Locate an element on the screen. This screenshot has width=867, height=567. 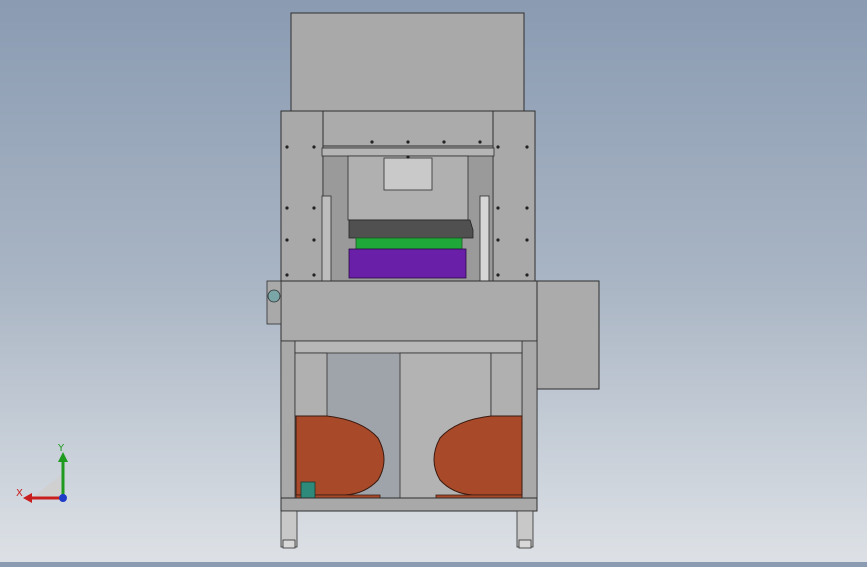
triad-plane-shade is located at coordinates (47, 485).